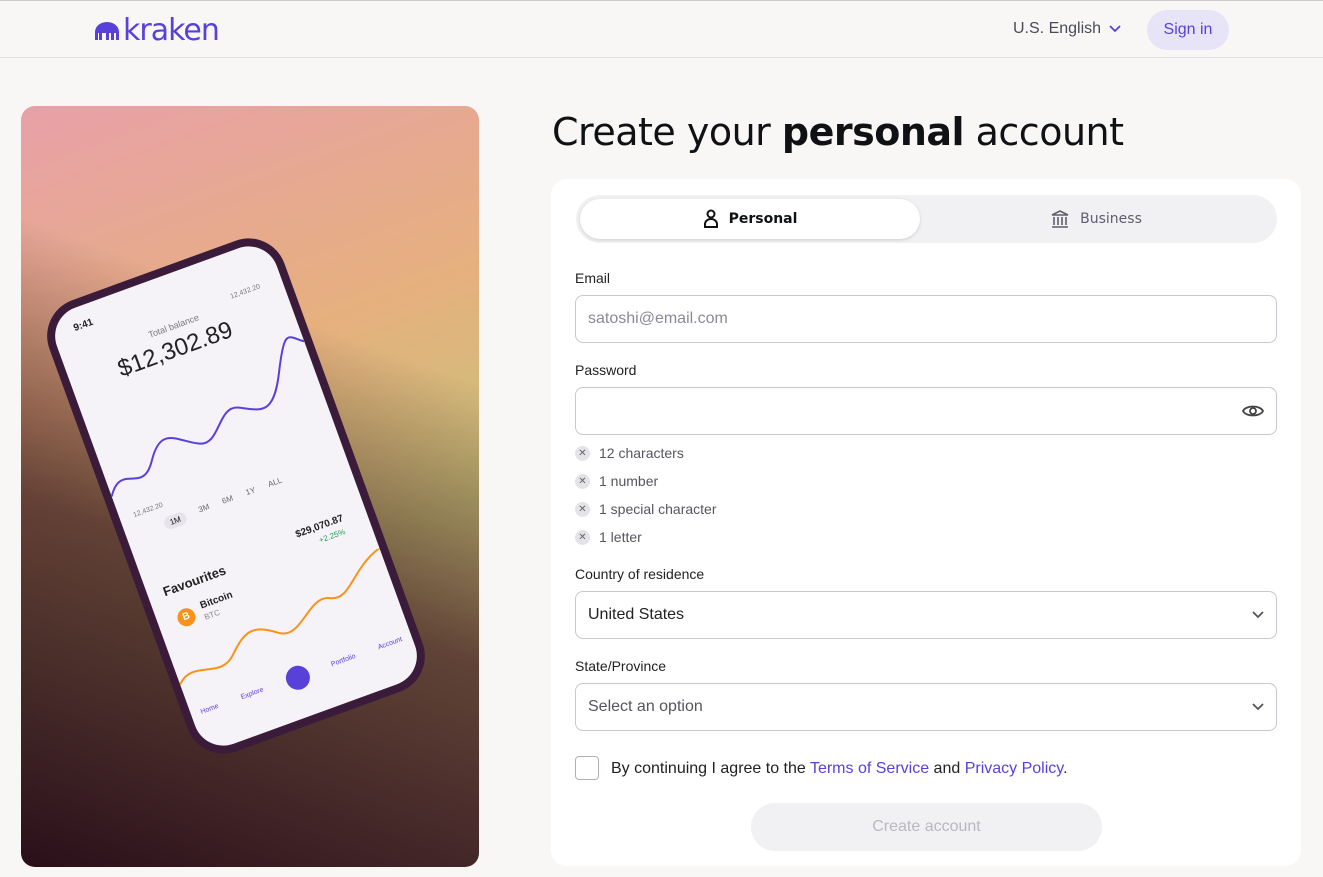 The width and height of the screenshot is (1323, 877). Describe the element at coordinates (204, 508) in the screenshot. I see `range-3m: 3M` at that location.